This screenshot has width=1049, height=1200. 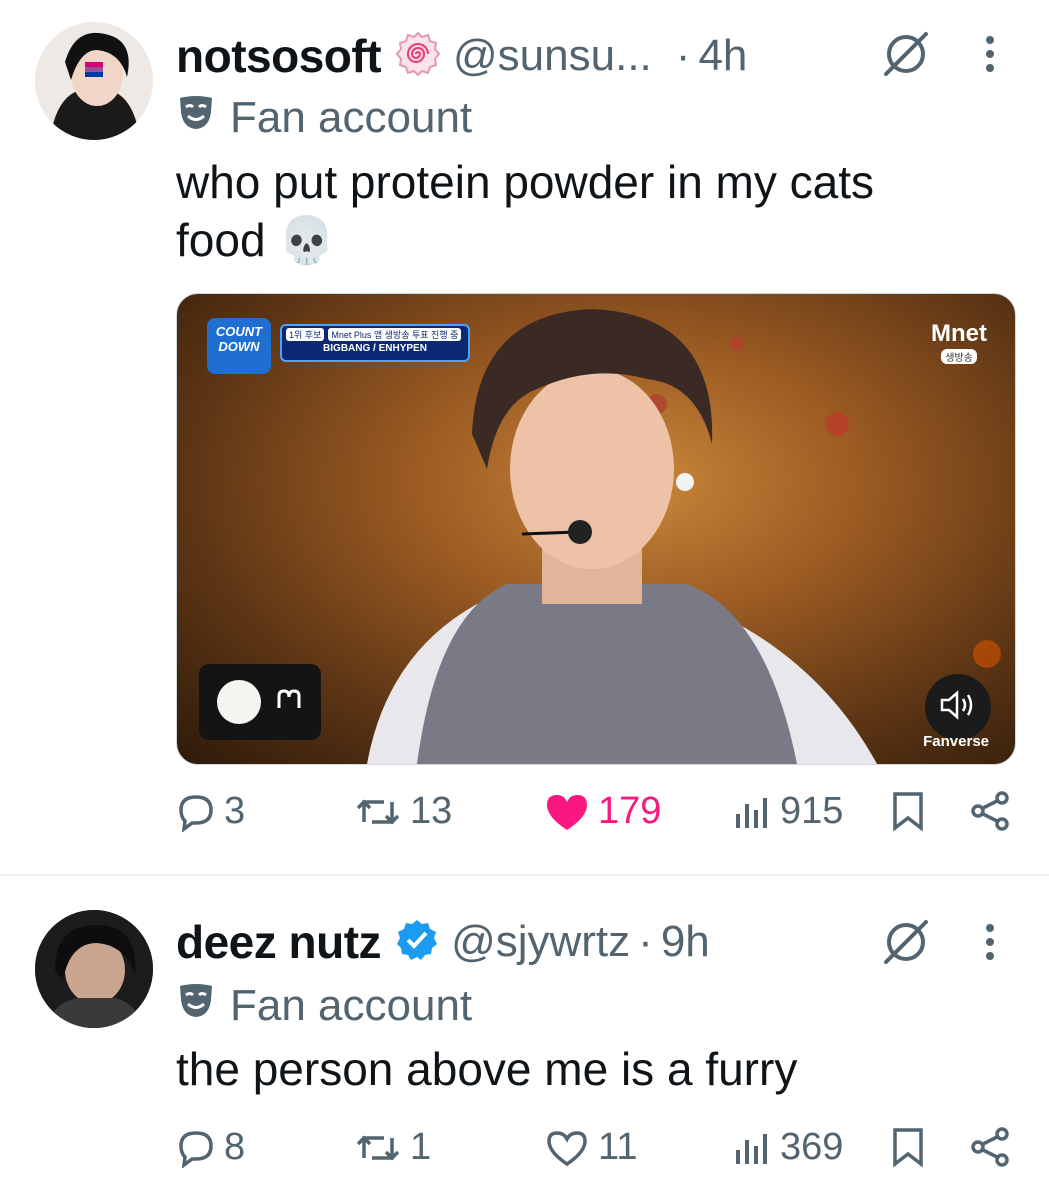 What do you see at coordinates (418, 56) in the screenshot?
I see `spiral-badge-icon` at bounding box center [418, 56].